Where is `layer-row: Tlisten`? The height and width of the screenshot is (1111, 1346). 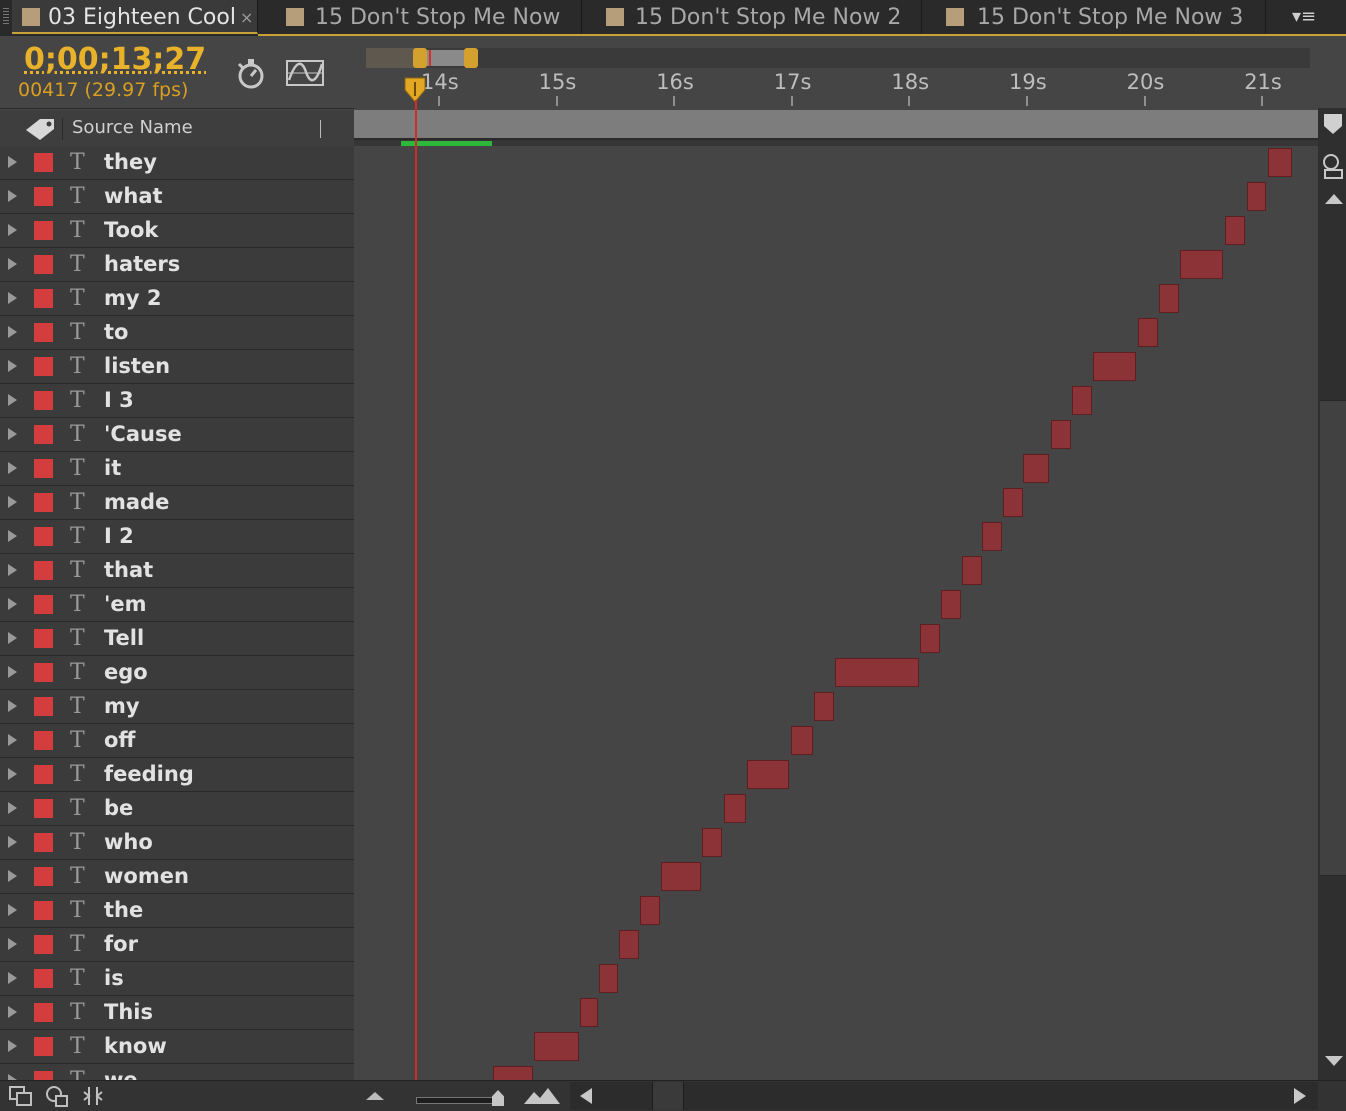
layer-row: Tlisten is located at coordinates (177, 367).